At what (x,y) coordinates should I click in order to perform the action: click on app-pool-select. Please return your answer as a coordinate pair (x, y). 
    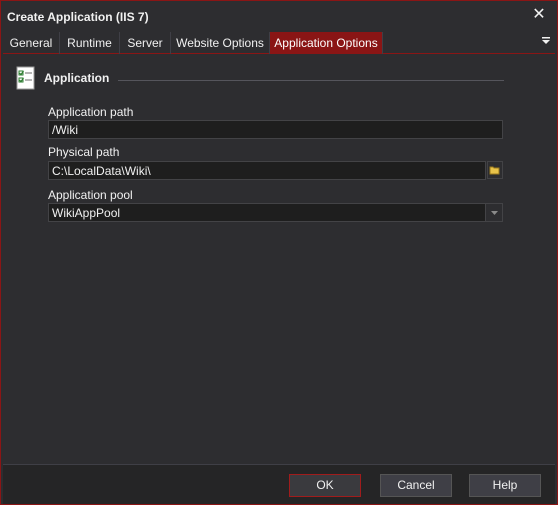
    Looking at the image, I should click on (275, 212).